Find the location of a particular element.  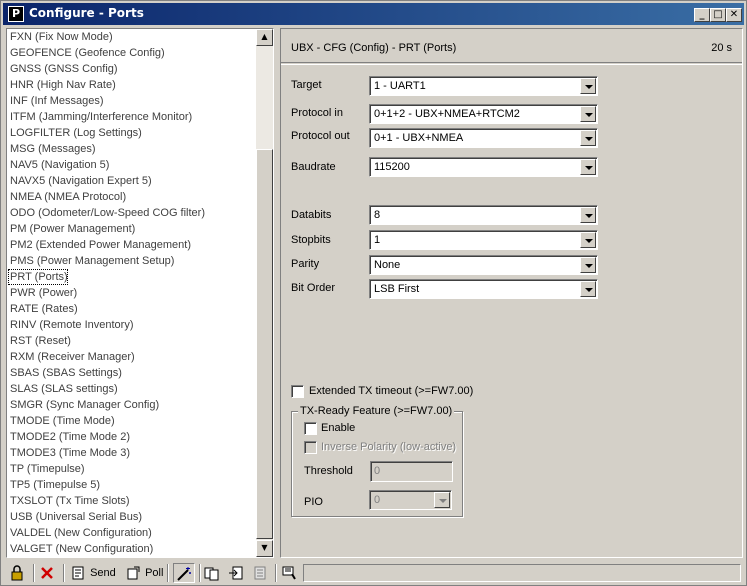

save-config-button is located at coordinates (260, 573).